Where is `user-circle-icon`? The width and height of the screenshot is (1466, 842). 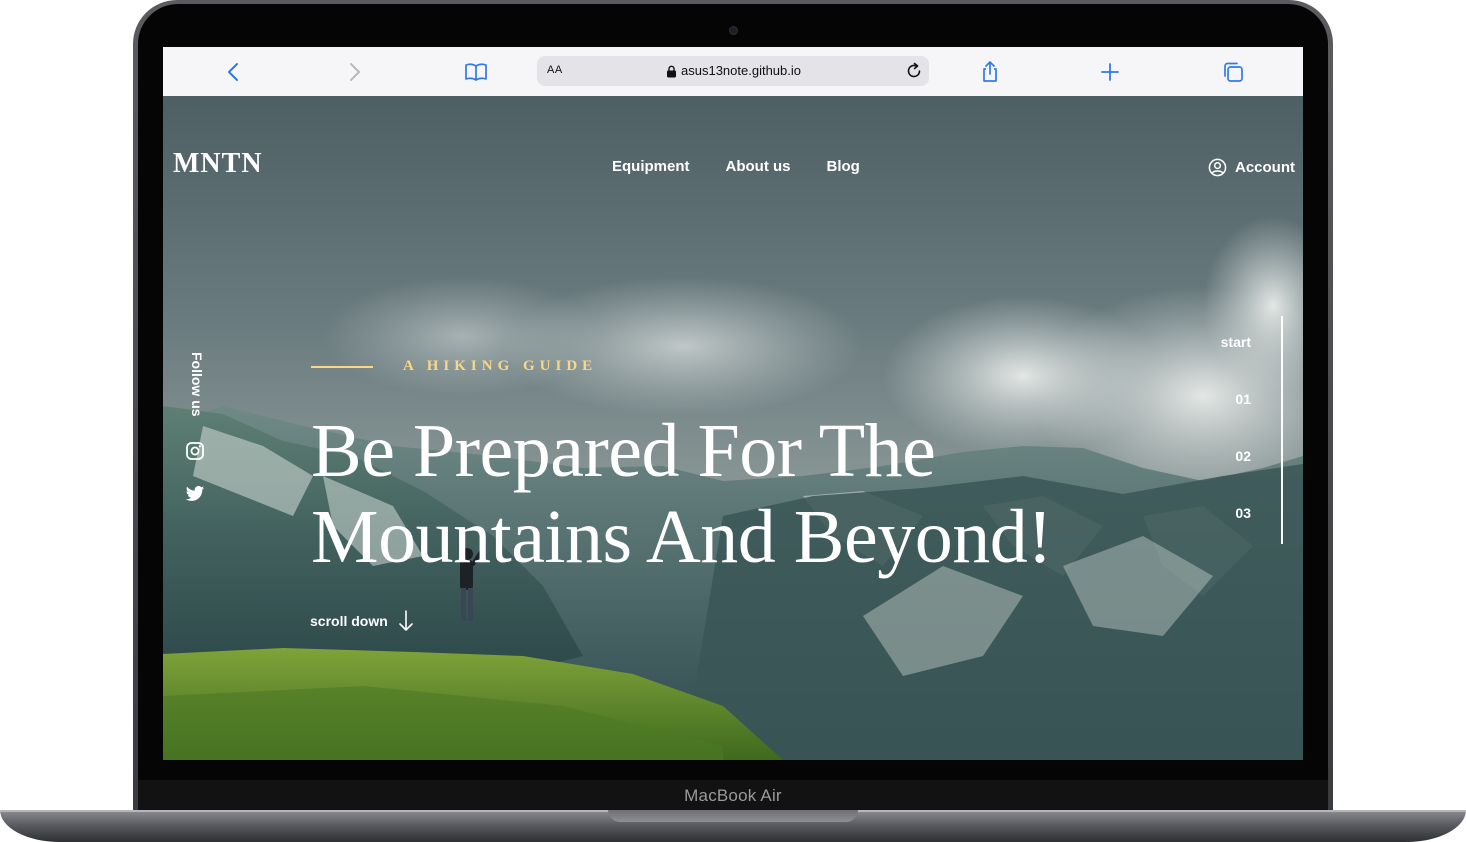
user-circle-icon is located at coordinates (1217, 167).